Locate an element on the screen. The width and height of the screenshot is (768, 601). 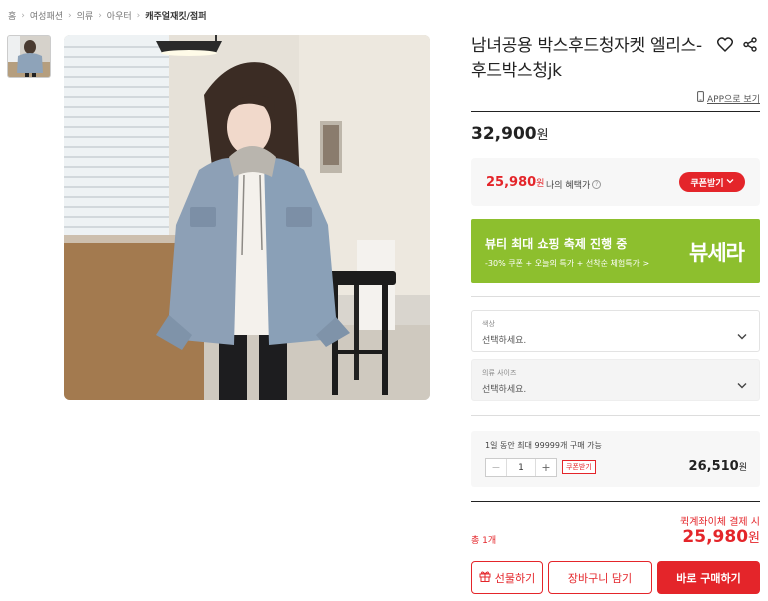
breadcrumb-home: 홈 is located at coordinates (12, 15).